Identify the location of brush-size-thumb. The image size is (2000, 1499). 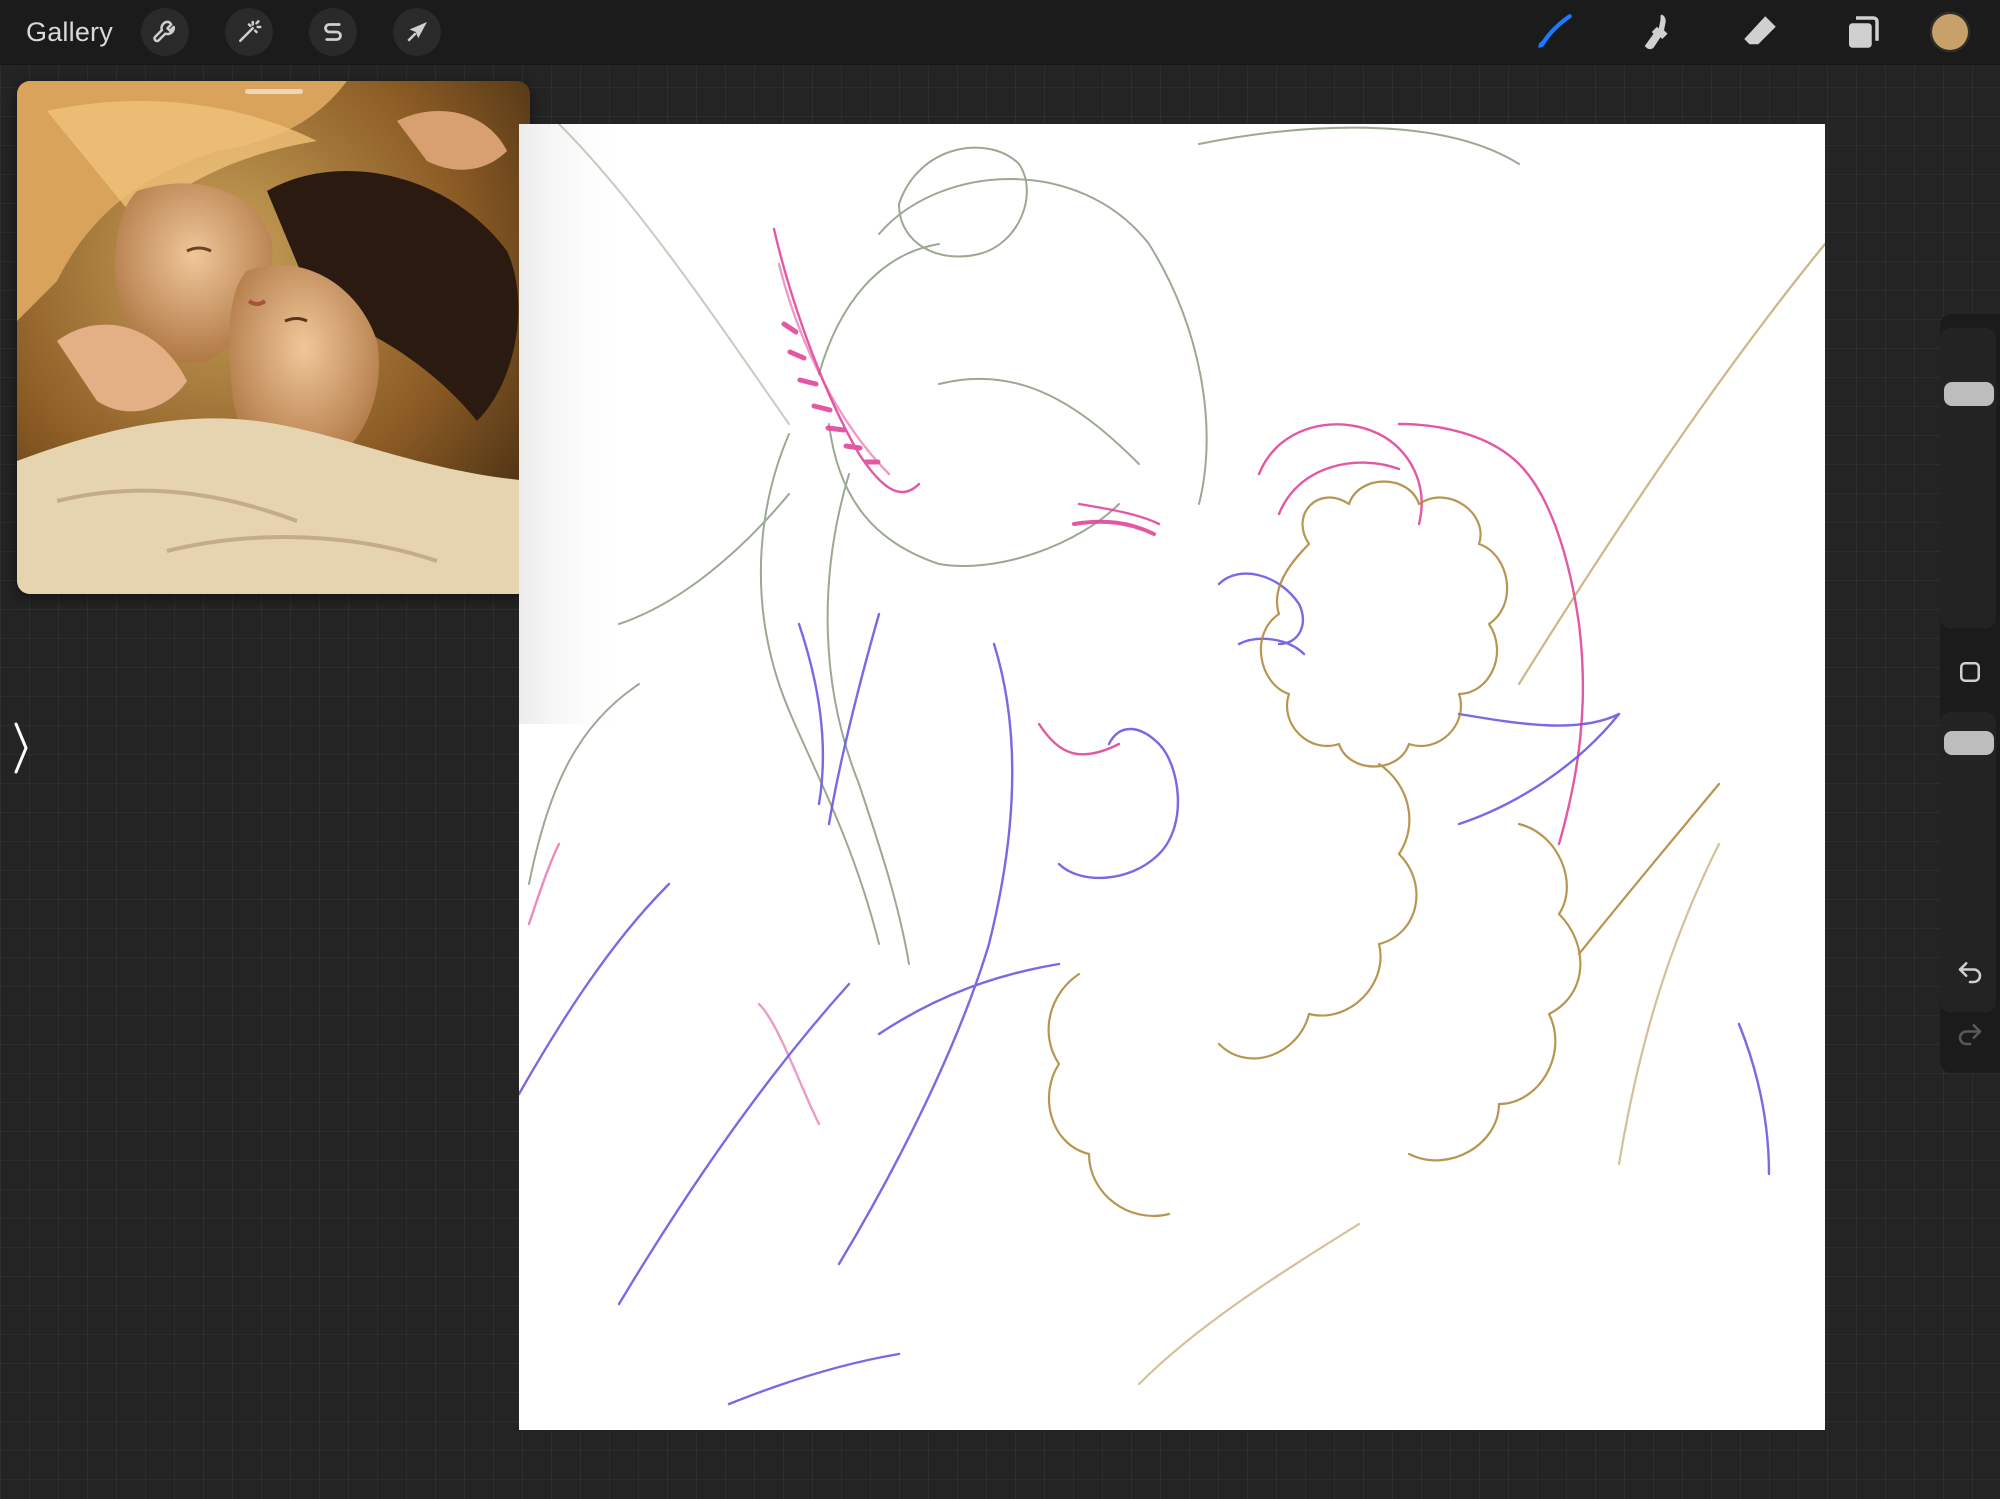
(1969, 393).